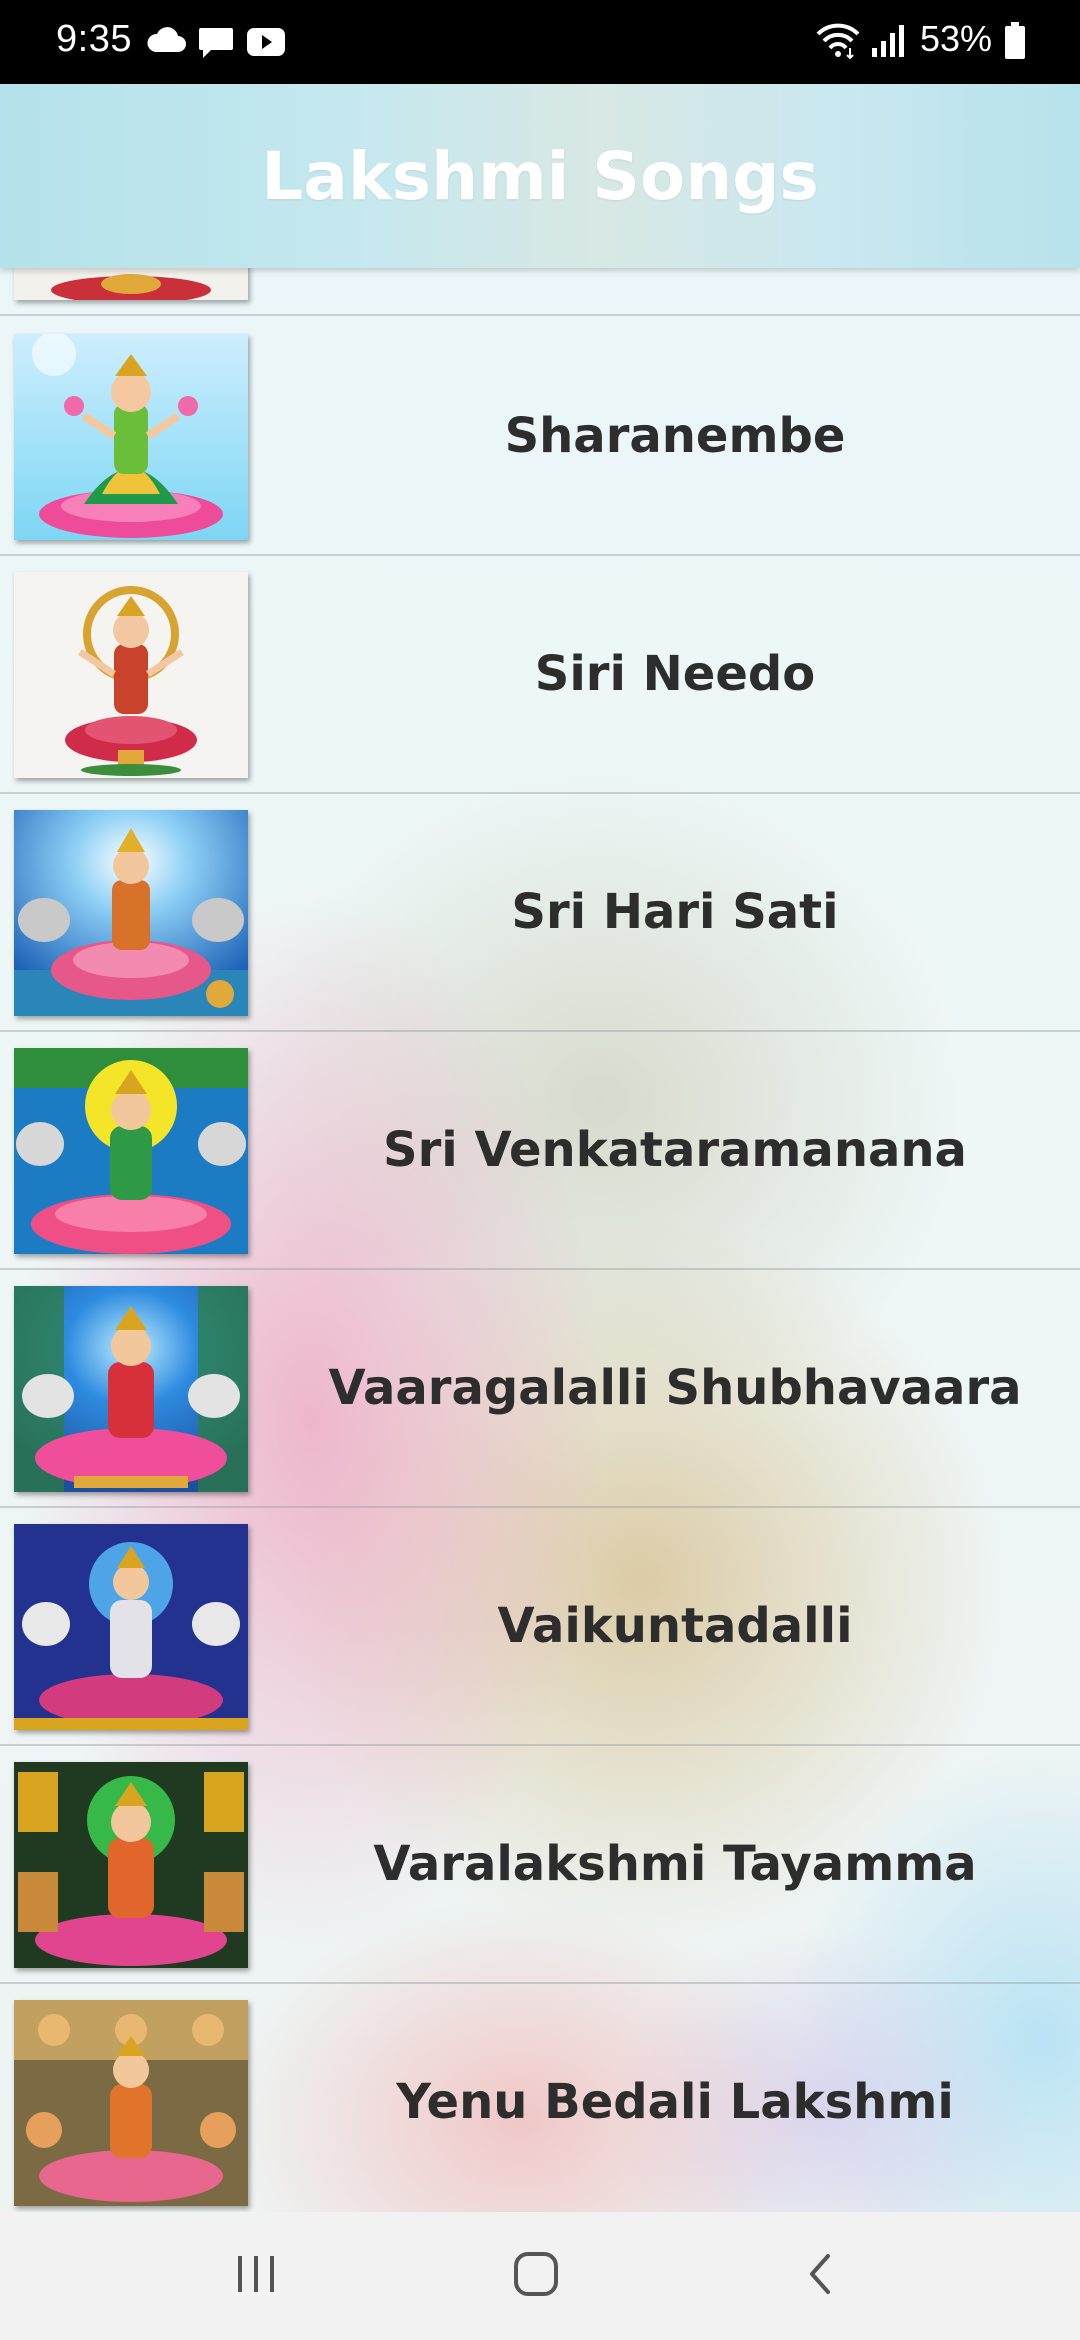 The image size is (1080, 2340). I want to click on list-item: Siri Needo, so click(540, 675).